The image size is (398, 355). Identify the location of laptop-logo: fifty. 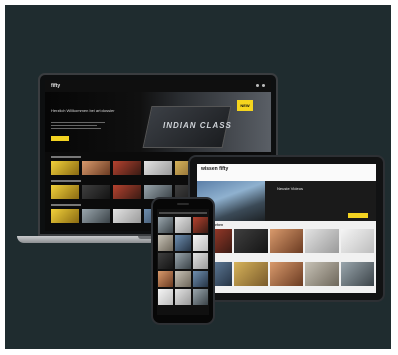
(55, 86).